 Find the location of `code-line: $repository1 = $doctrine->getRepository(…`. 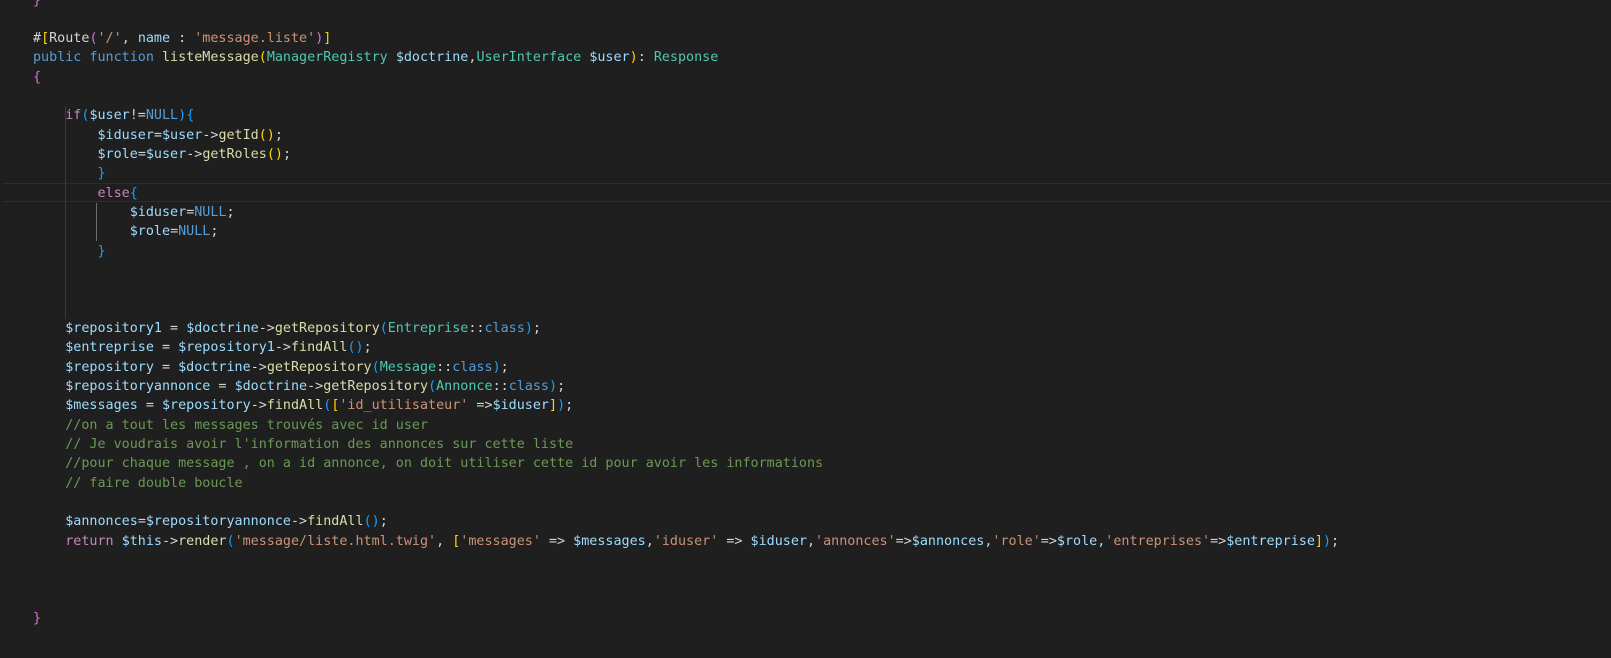

code-line: $repository1 = $doctrine->getRepository(… is located at coordinates (287, 329).